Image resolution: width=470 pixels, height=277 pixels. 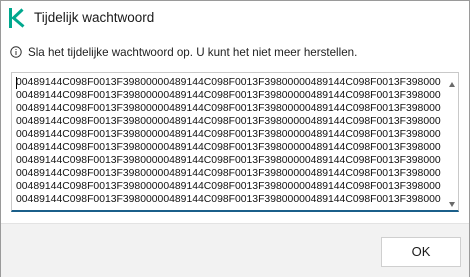 What do you see at coordinates (452, 204) in the screenshot?
I see `scroll-down-arrow-icon` at bounding box center [452, 204].